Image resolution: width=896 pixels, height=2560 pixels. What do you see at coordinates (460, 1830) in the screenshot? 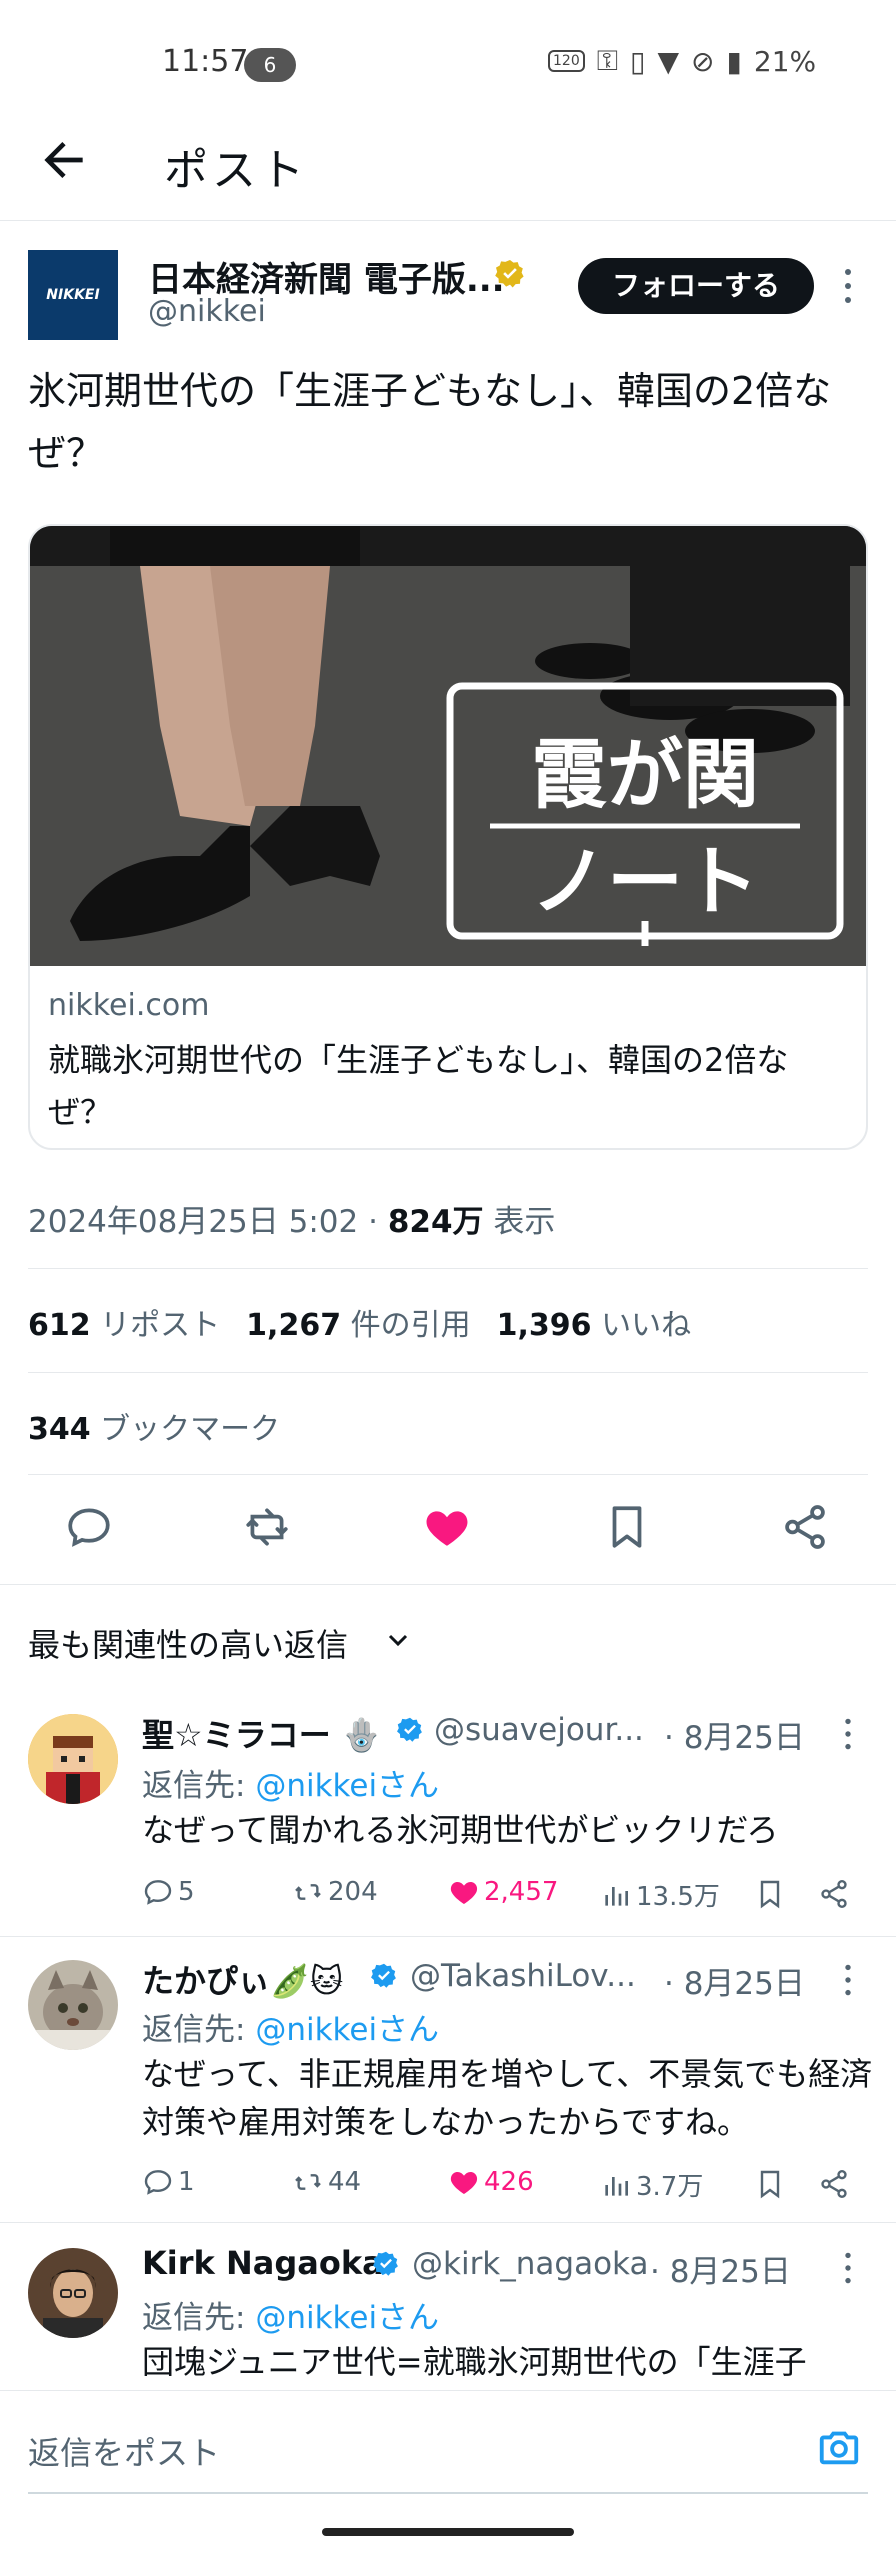
I see `reply-text: なぜって聞かれる氷河期世代がビックリだろ` at bounding box center [460, 1830].